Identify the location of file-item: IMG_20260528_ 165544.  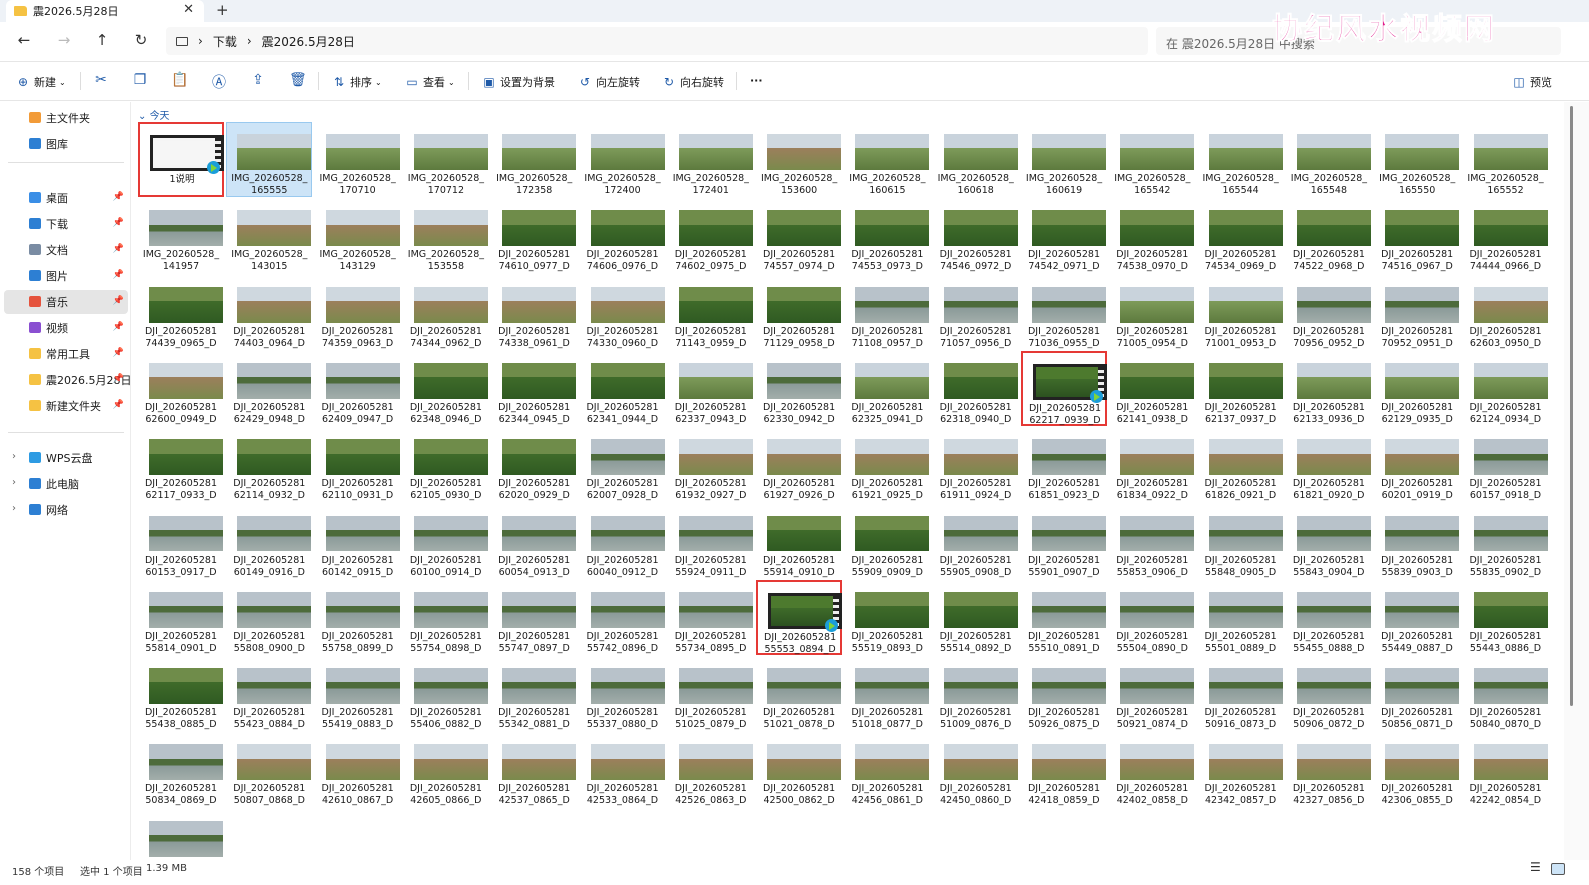
(1241, 159).